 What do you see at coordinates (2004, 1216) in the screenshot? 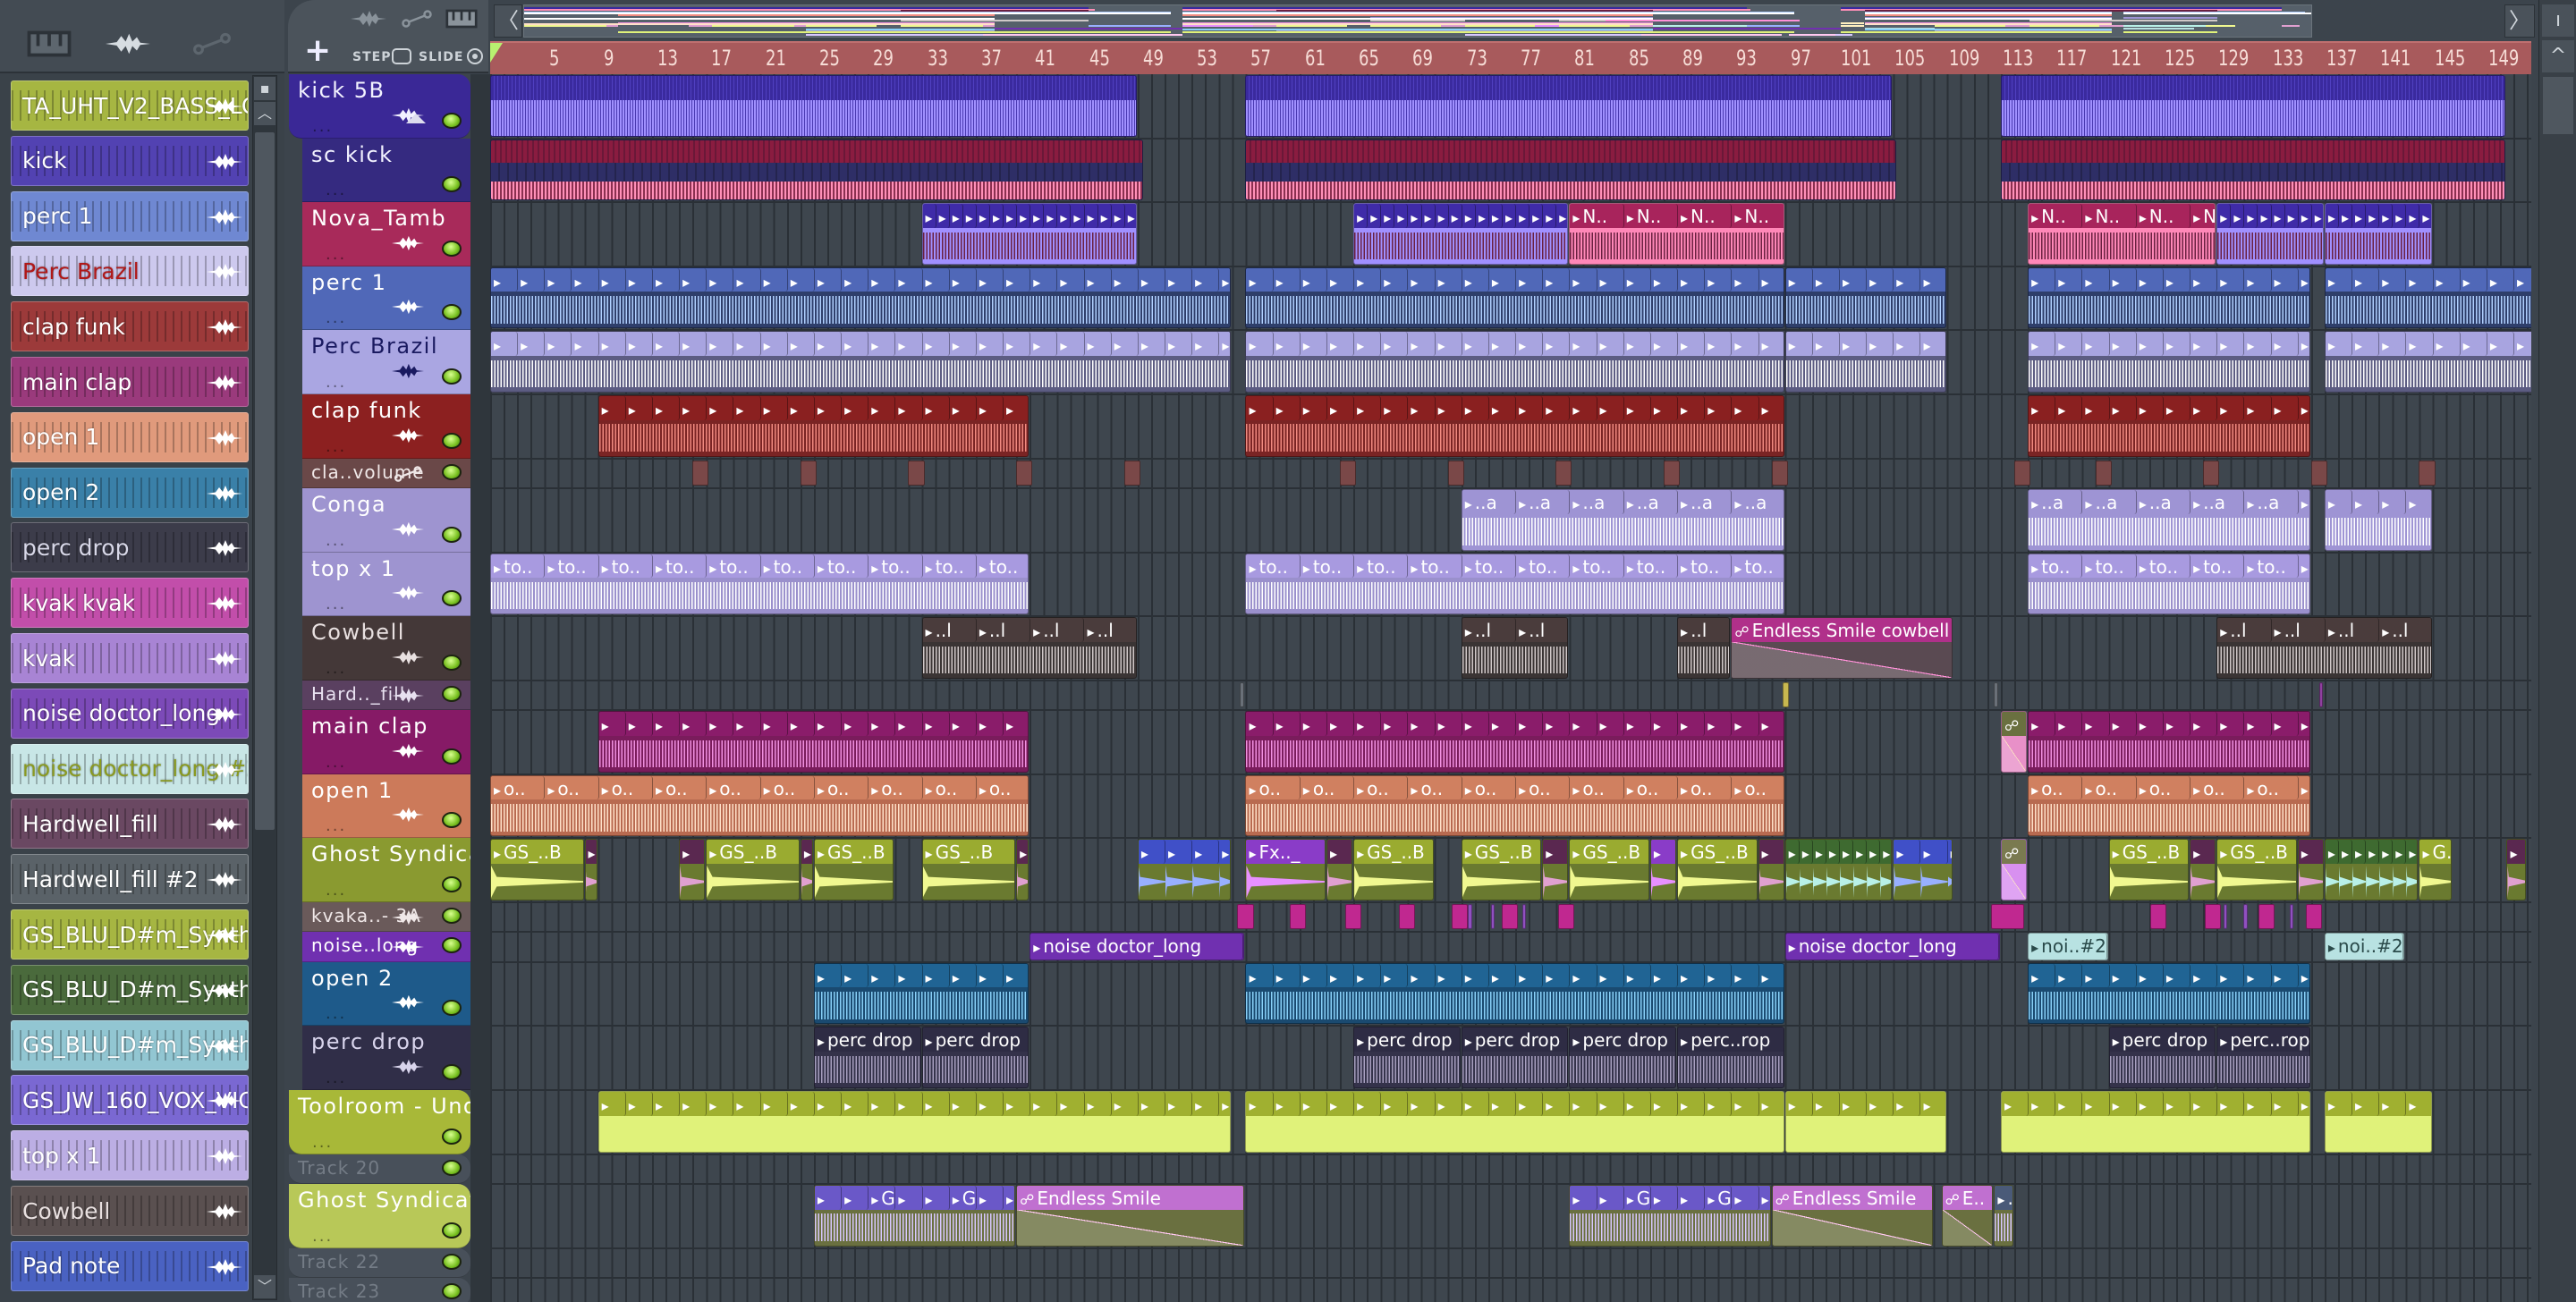
I see `playlist-clip: ▸.el` at bounding box center [2004, 1216].